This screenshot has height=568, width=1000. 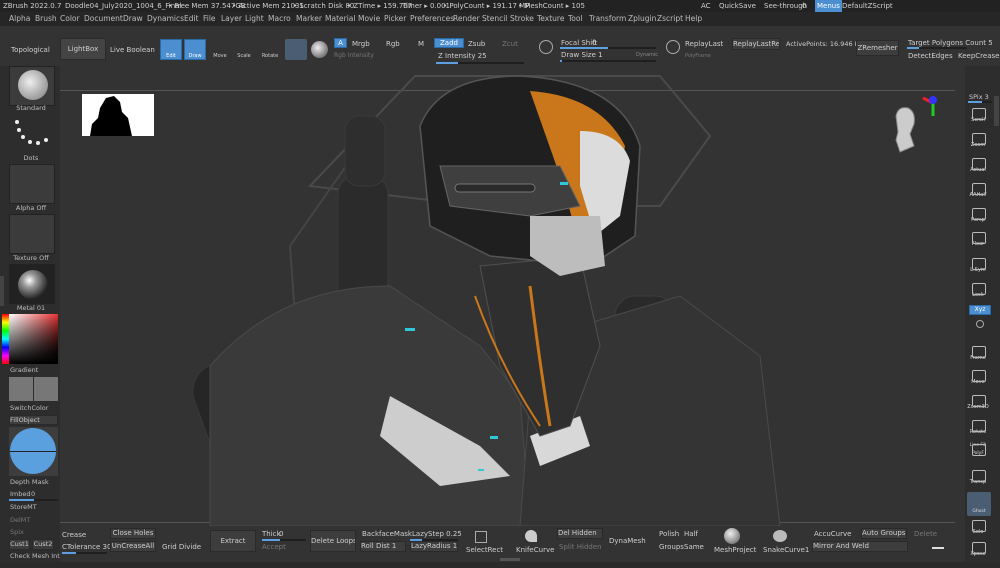 What do you see at coordinates (254, 19) in the screenshot?
I see `menu-light: Light` at bounding box center [254, 19].